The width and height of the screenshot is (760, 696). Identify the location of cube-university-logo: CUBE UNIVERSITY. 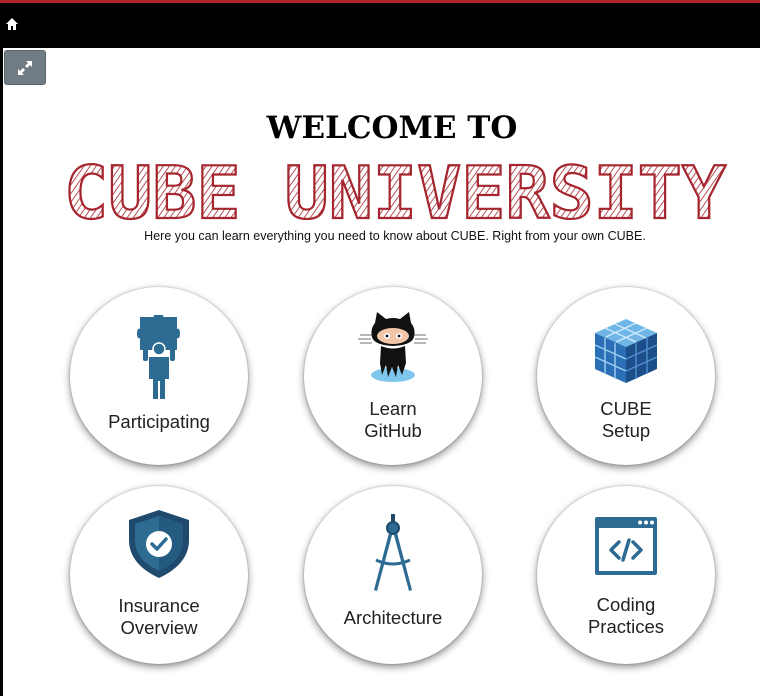
(395, 191).